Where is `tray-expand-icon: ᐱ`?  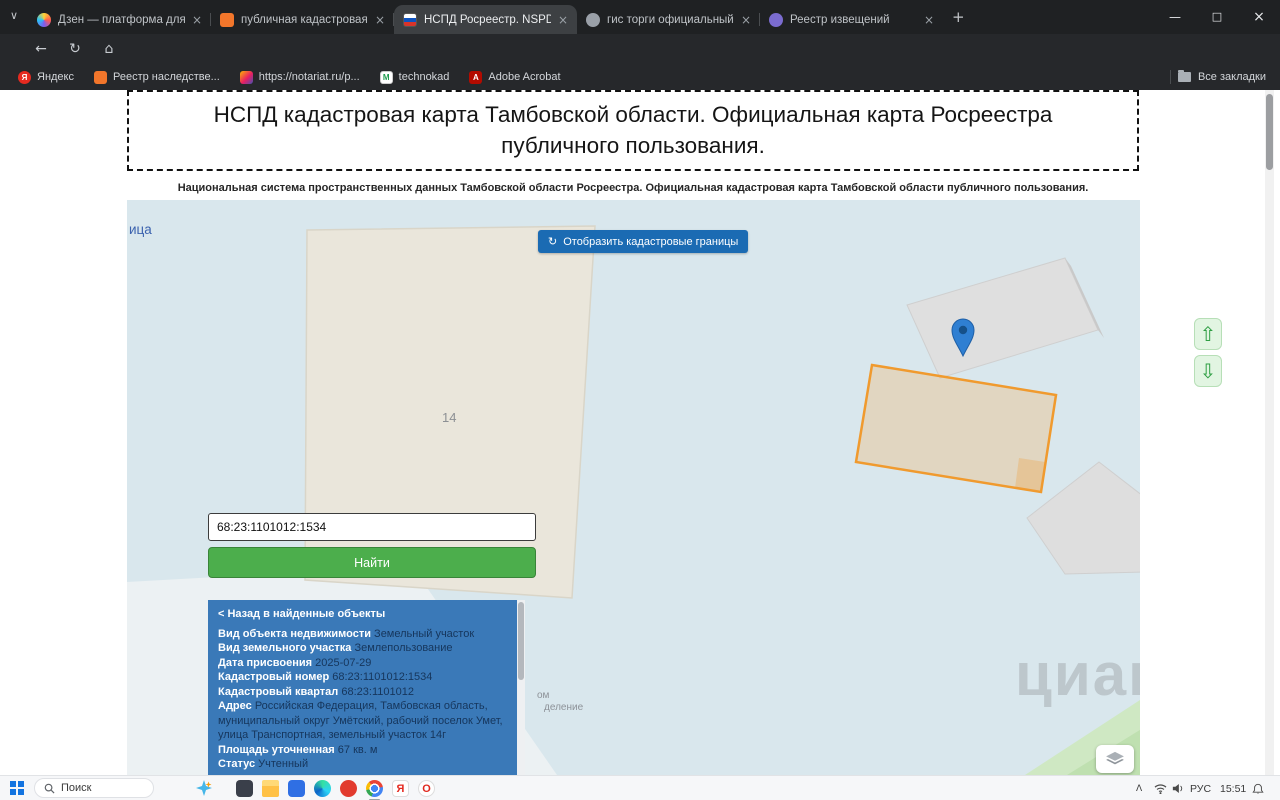 tray-expand-icon: ᐱ is located at coordinates (1139, 788).